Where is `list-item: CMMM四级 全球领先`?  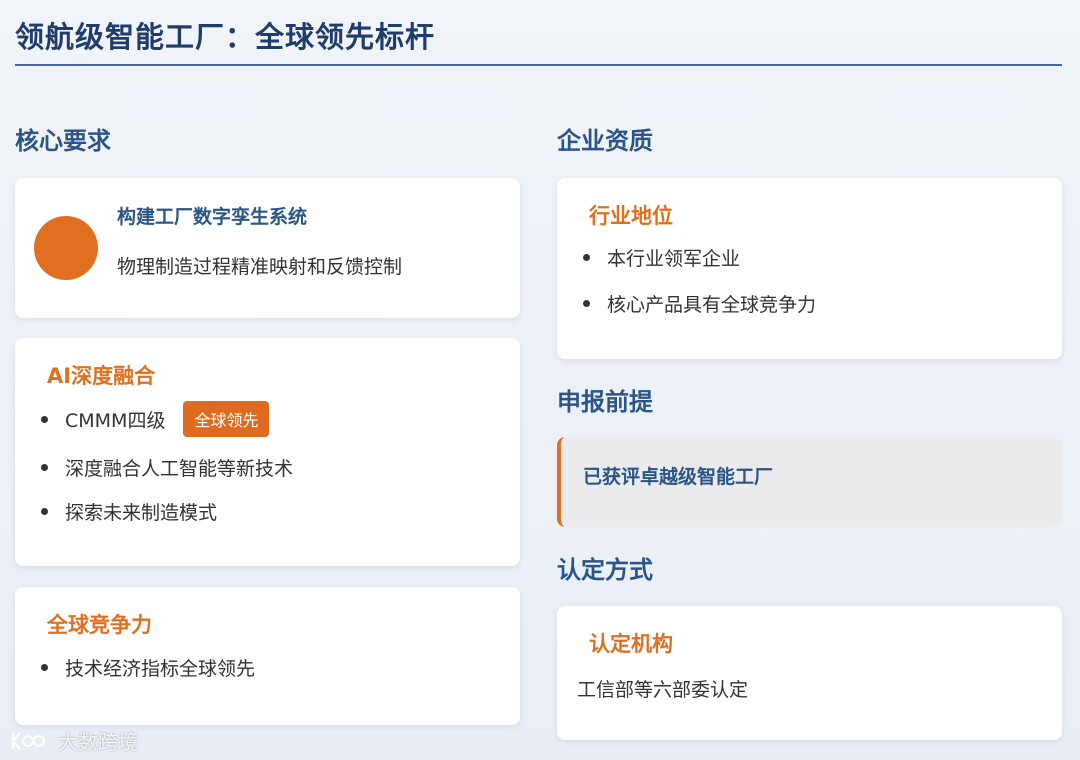
list-item: CMMM四级 全球领先 is located at coordinates (269, 419).